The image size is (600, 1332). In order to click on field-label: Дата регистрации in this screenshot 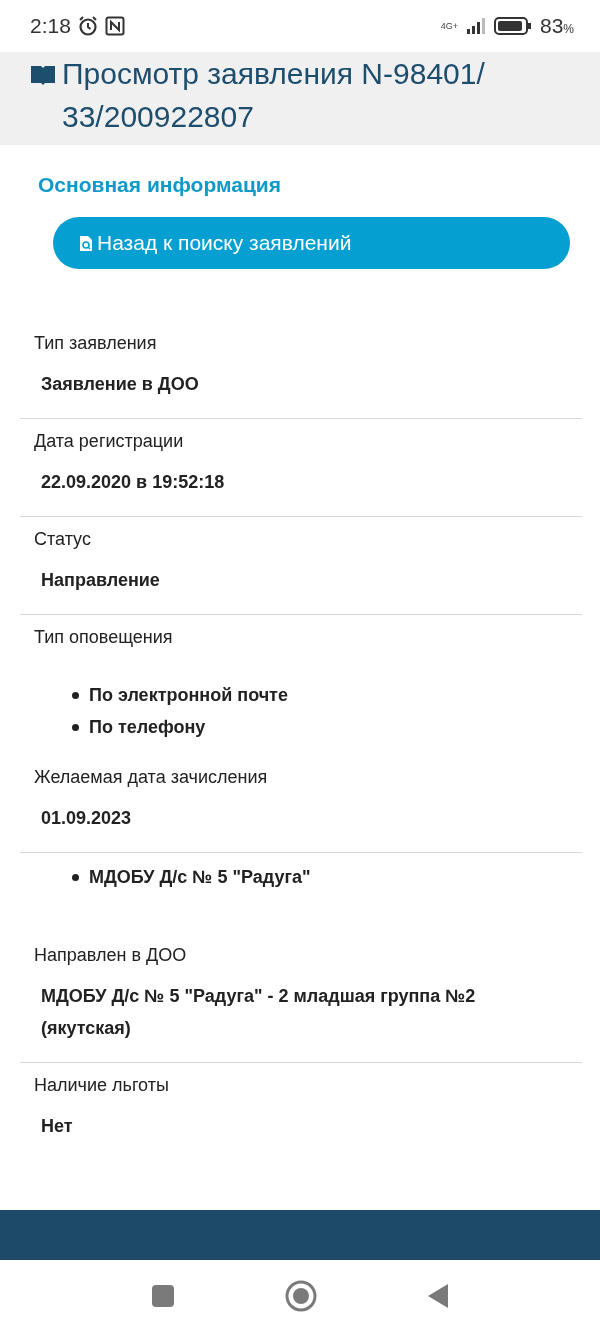, I will do `click(109, 441)`.